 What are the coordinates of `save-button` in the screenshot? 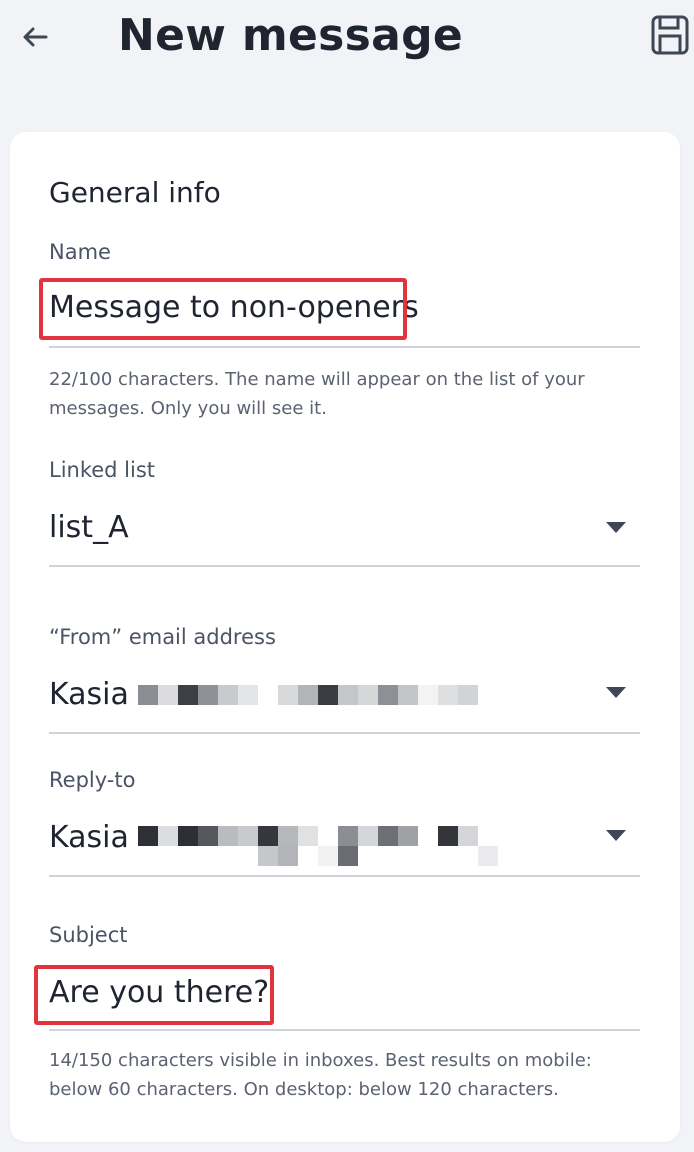 It's located at (672, 37).